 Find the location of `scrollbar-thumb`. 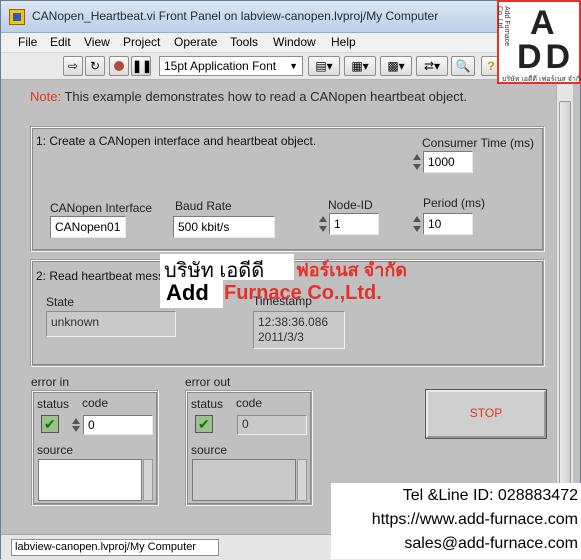

scrollbar-thumb is located at coordinates (565, 307).